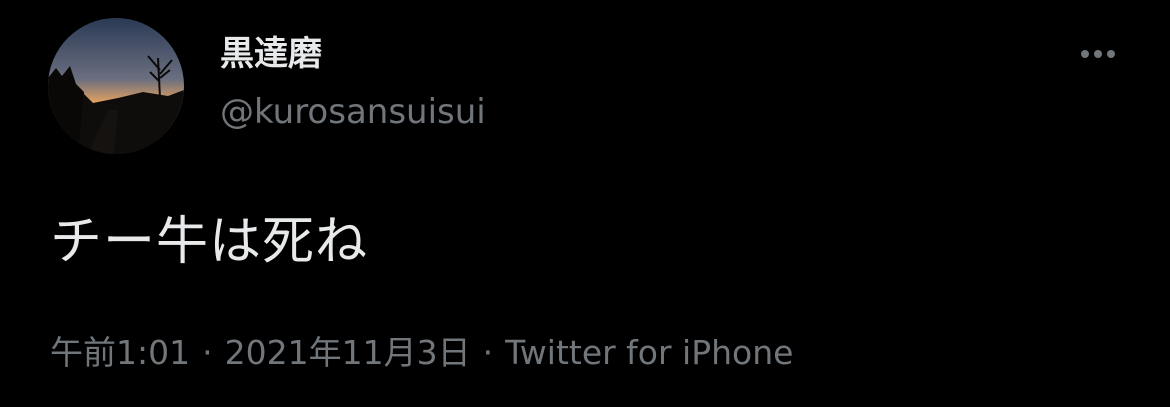 The width and height of the screenshot is (1170, 407). Describe the element at coordinates (209, 242) in the screenshot. I see `tweet-text: チー牛は死ね` at that location.